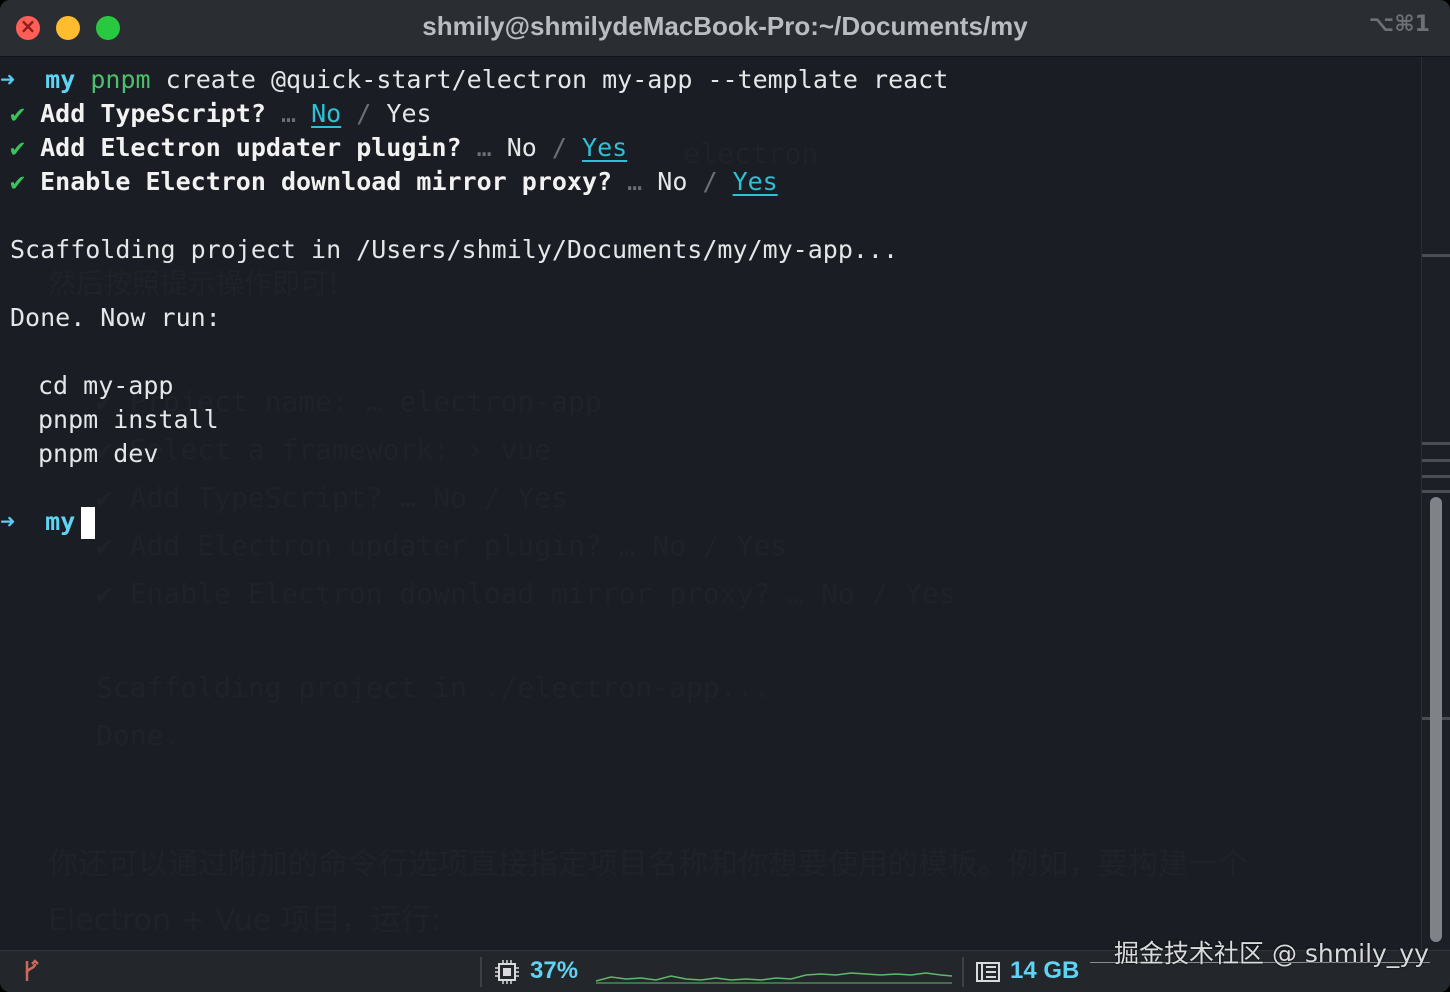 The image size is (1450, 992). I want to click on active-prompt-line: ➜ my, so click(48, 522).